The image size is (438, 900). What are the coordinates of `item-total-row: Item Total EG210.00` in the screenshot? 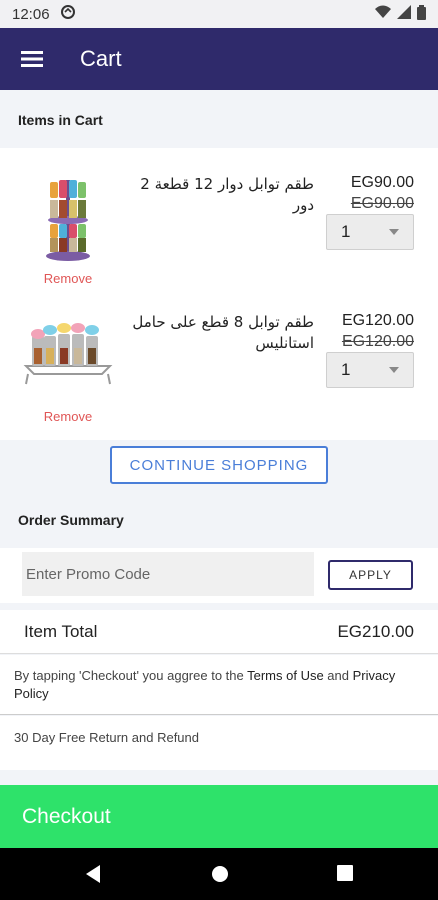 It's located at (219, 632).